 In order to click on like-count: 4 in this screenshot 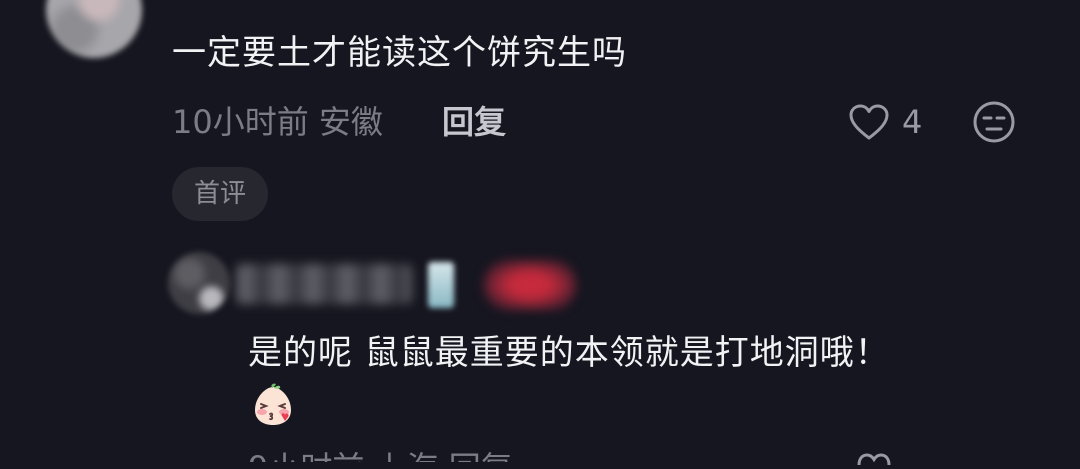, I will do `click(912, 122)`.